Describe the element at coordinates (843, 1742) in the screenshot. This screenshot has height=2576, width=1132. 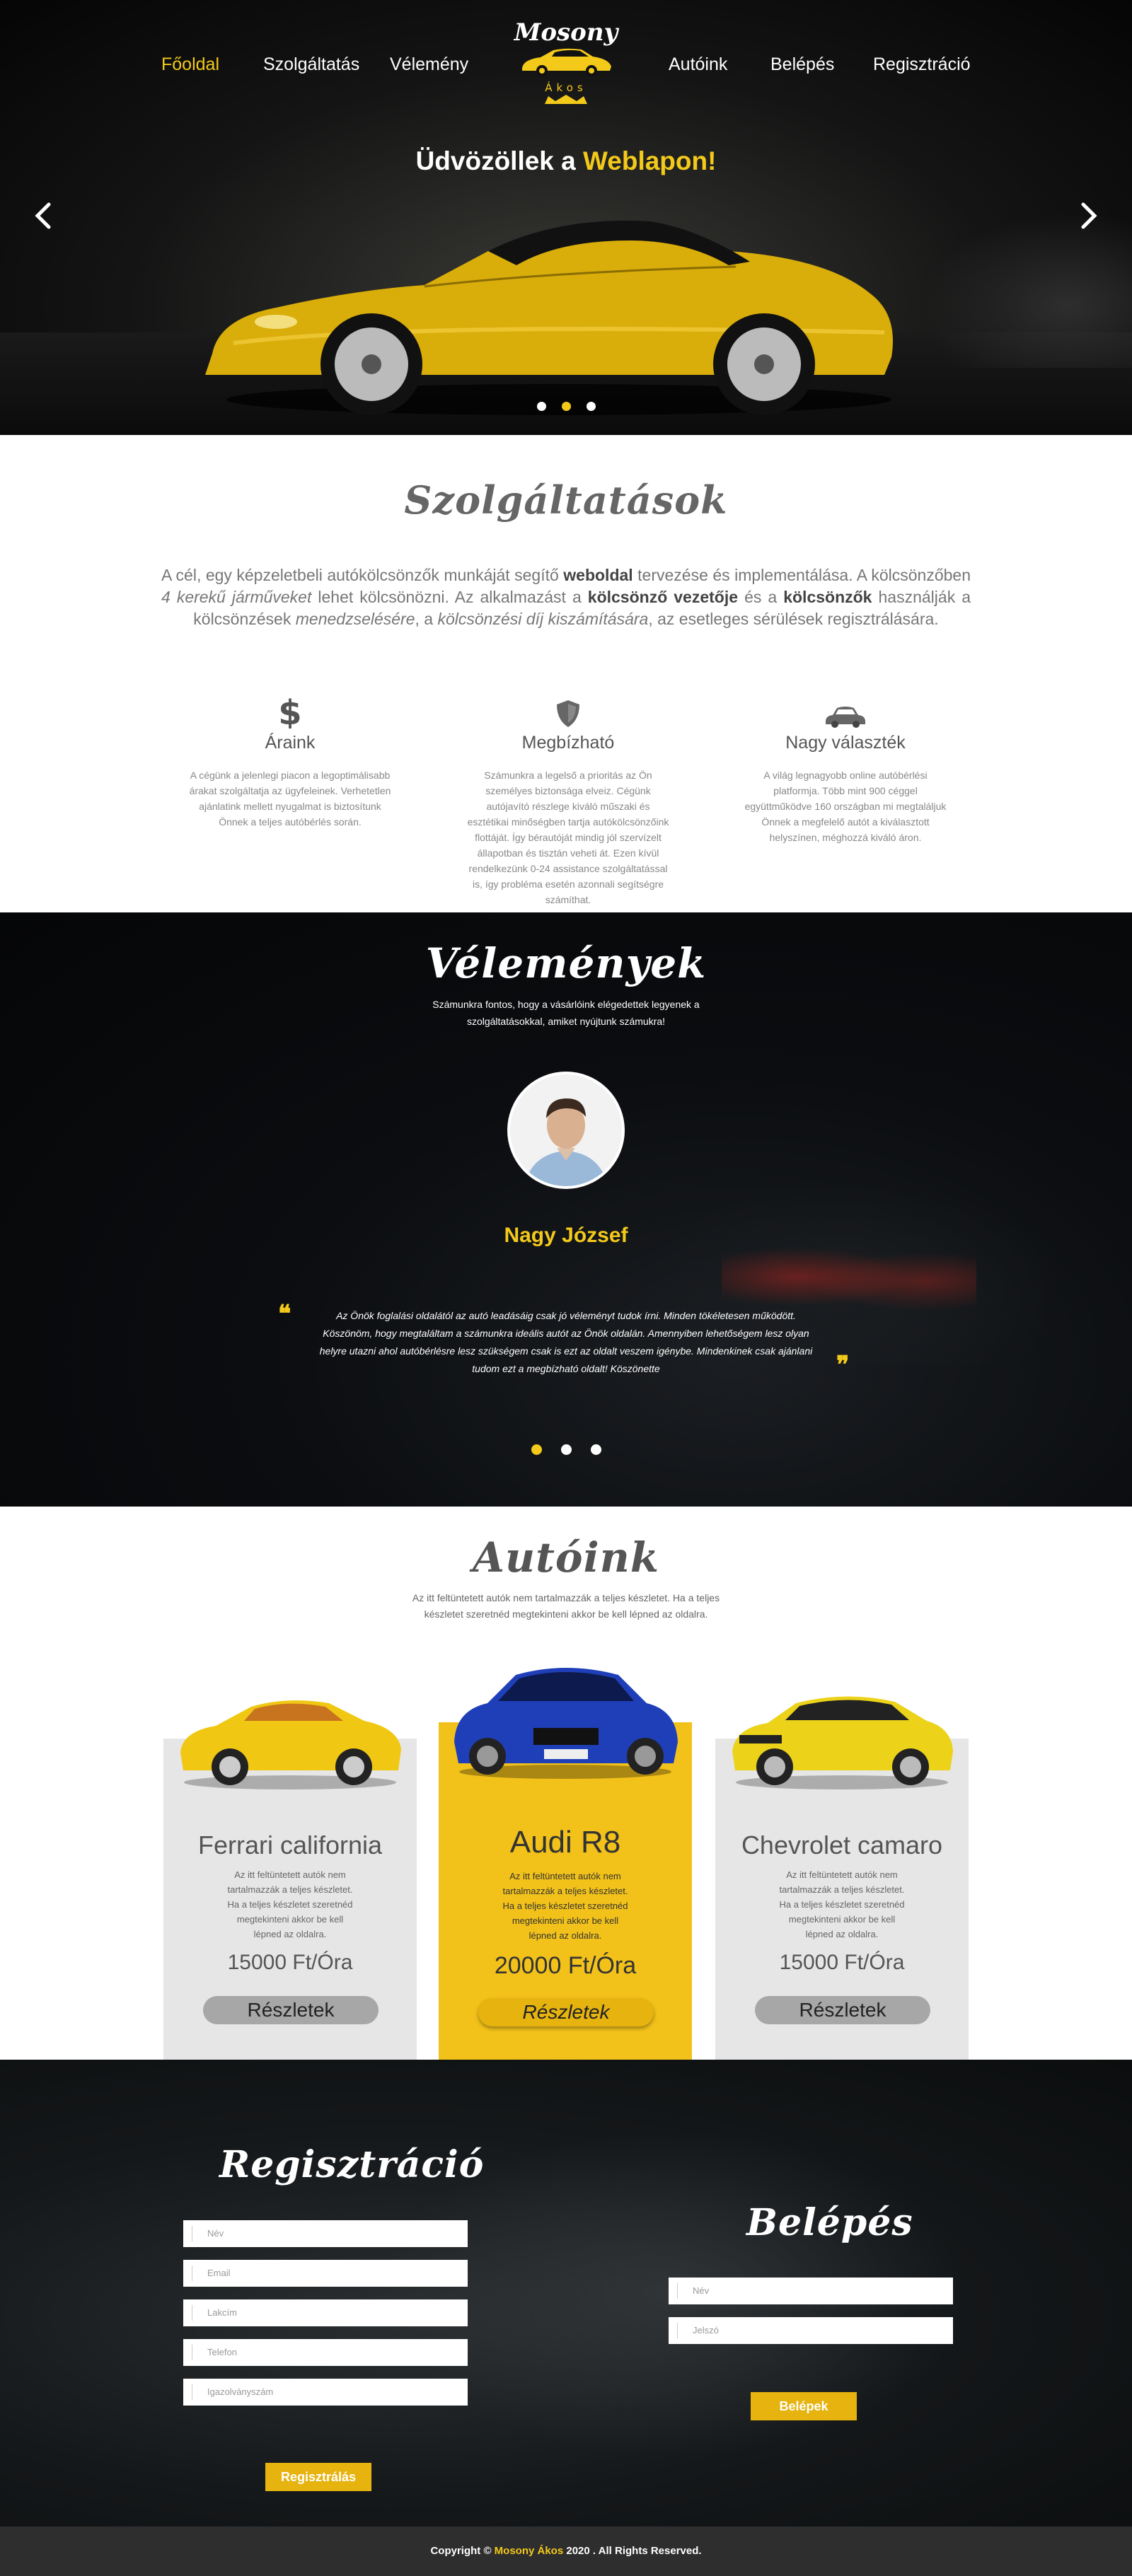
I see `car-image-camaro` at that location.